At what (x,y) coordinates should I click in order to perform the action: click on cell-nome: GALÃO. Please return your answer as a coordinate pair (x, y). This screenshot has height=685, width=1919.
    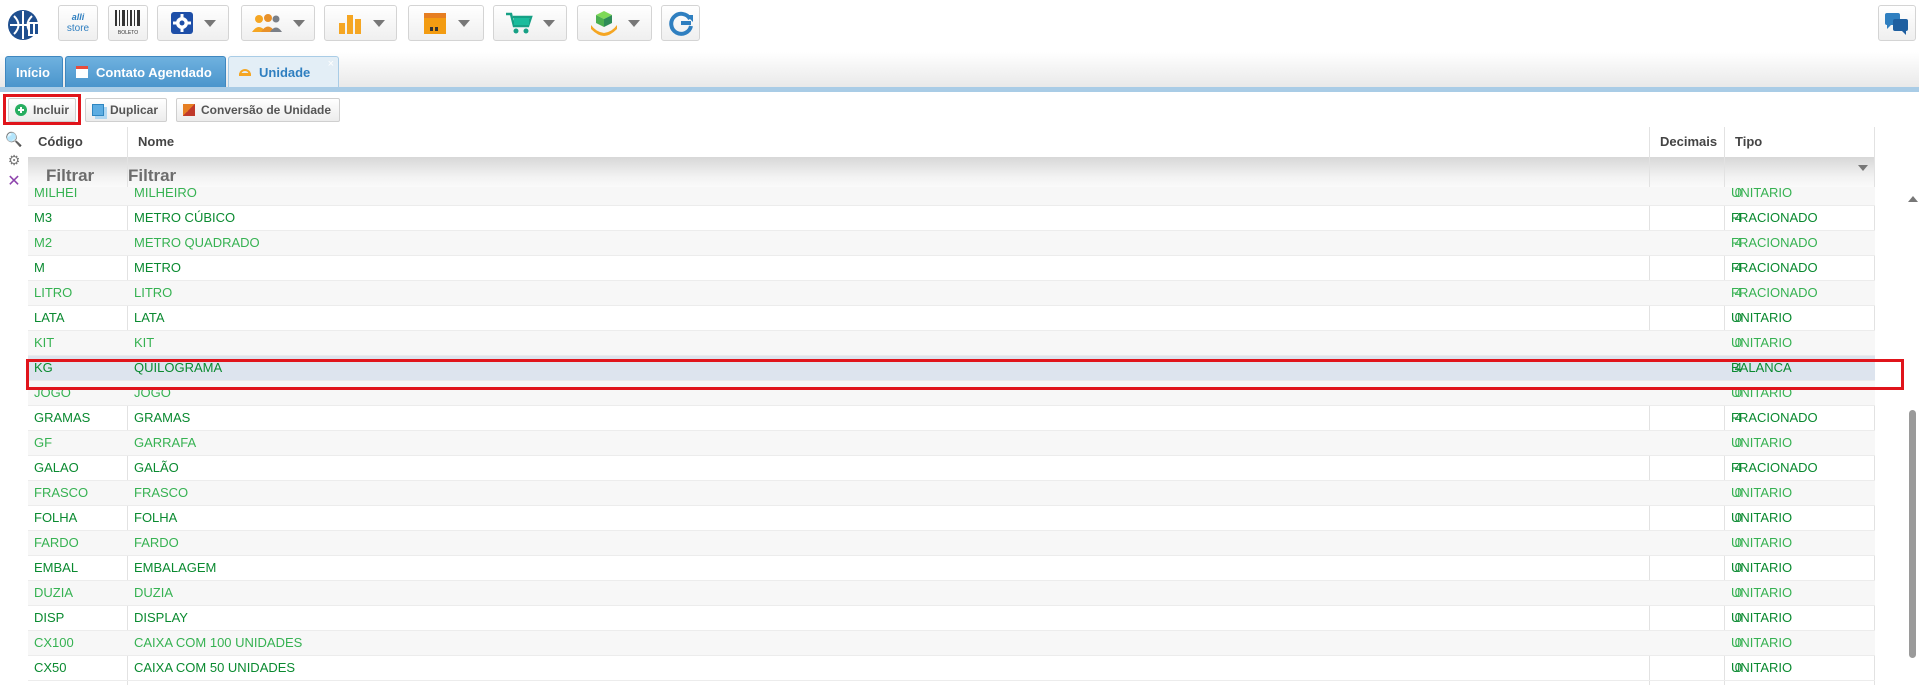
    Looking at the image, I should click on (156, 467).